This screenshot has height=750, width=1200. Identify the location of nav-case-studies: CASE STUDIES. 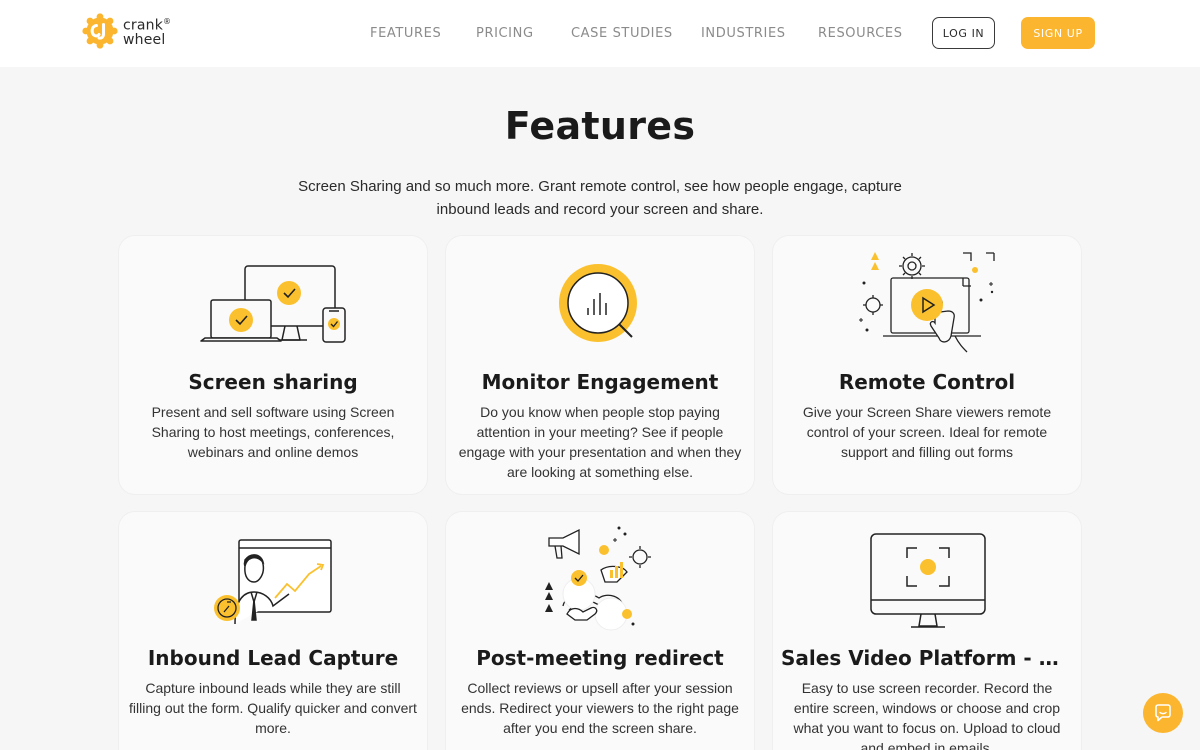
(622, 33).